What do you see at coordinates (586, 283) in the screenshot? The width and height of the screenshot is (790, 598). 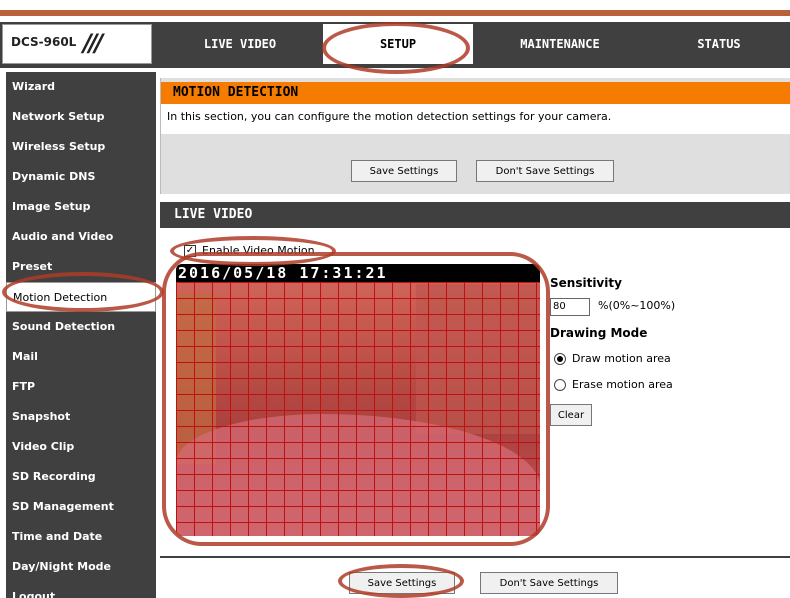 I see `sensitivity-label: Sensitivity` at bounding box center [586, 283].